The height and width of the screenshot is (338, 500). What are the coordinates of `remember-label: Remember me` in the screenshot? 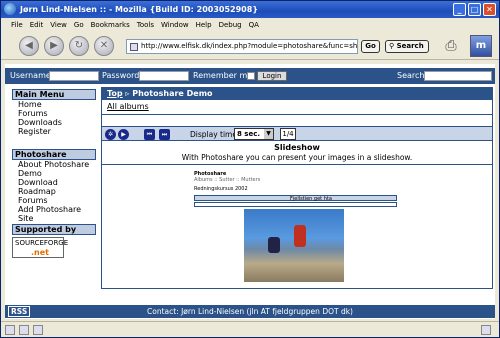 It's located at (223, 75).